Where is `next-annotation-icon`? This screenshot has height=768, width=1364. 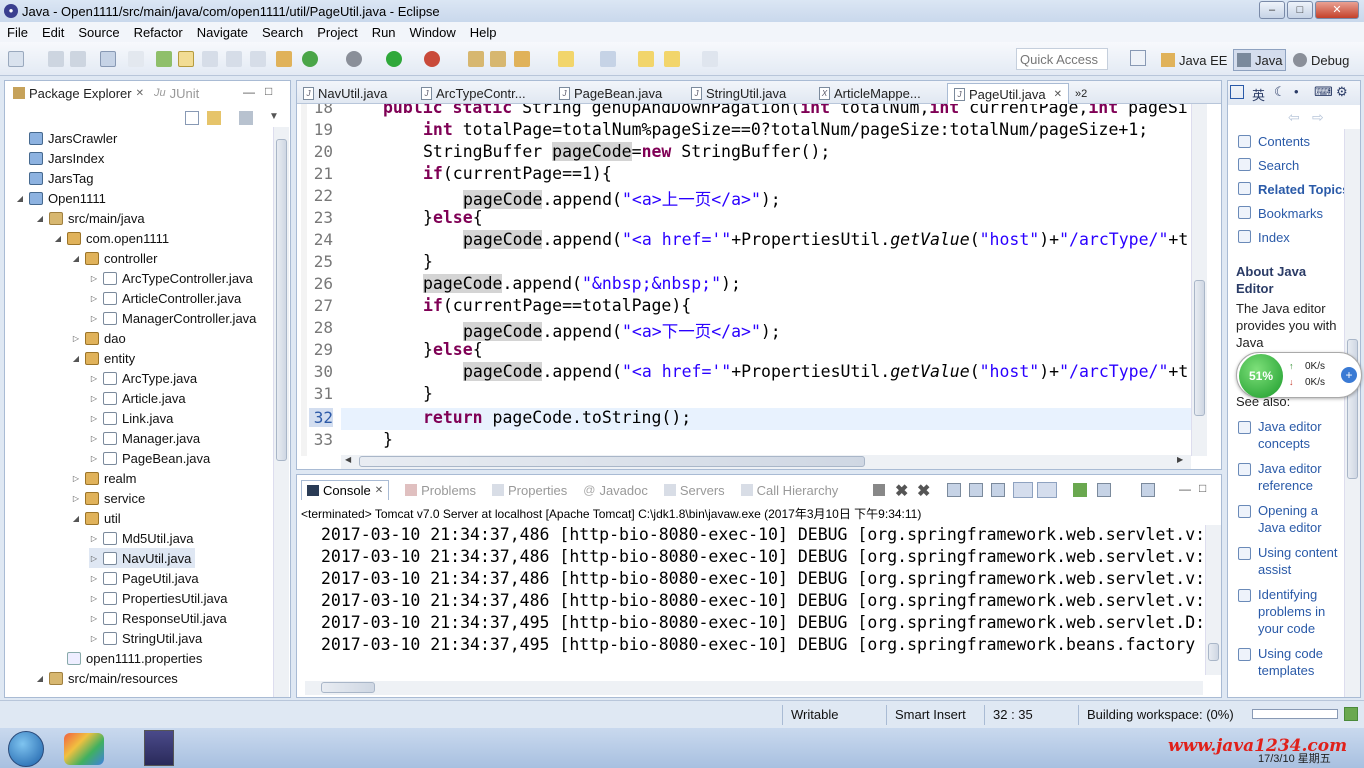 next-annotation-icon is located at coordinates (566, 59).